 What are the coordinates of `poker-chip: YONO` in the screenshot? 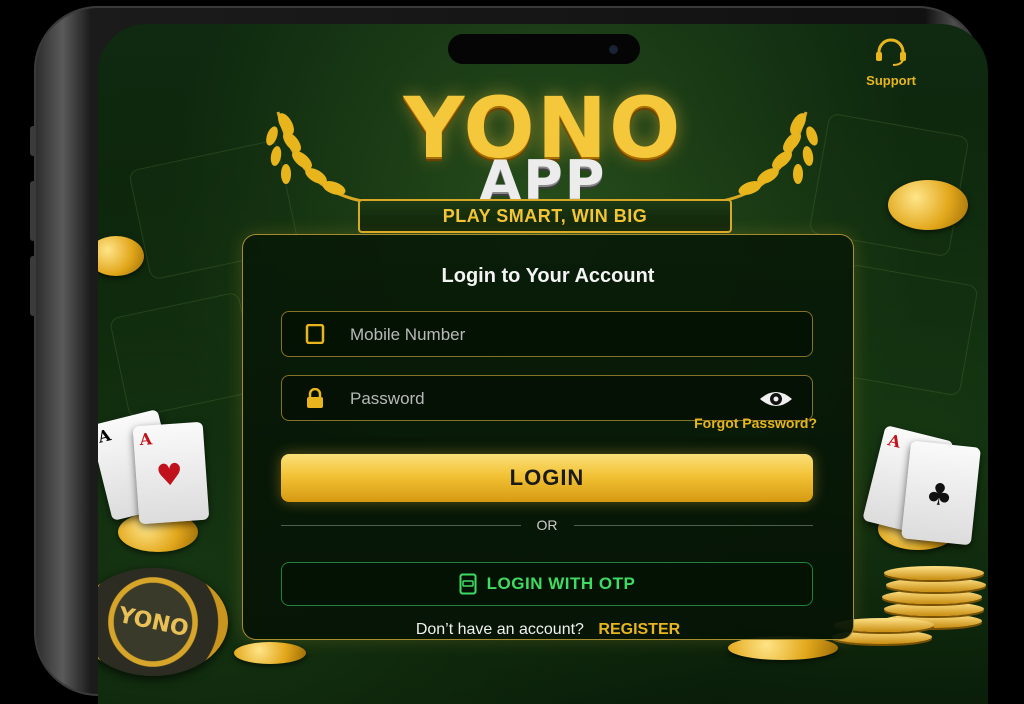 It's located at (163, 622).